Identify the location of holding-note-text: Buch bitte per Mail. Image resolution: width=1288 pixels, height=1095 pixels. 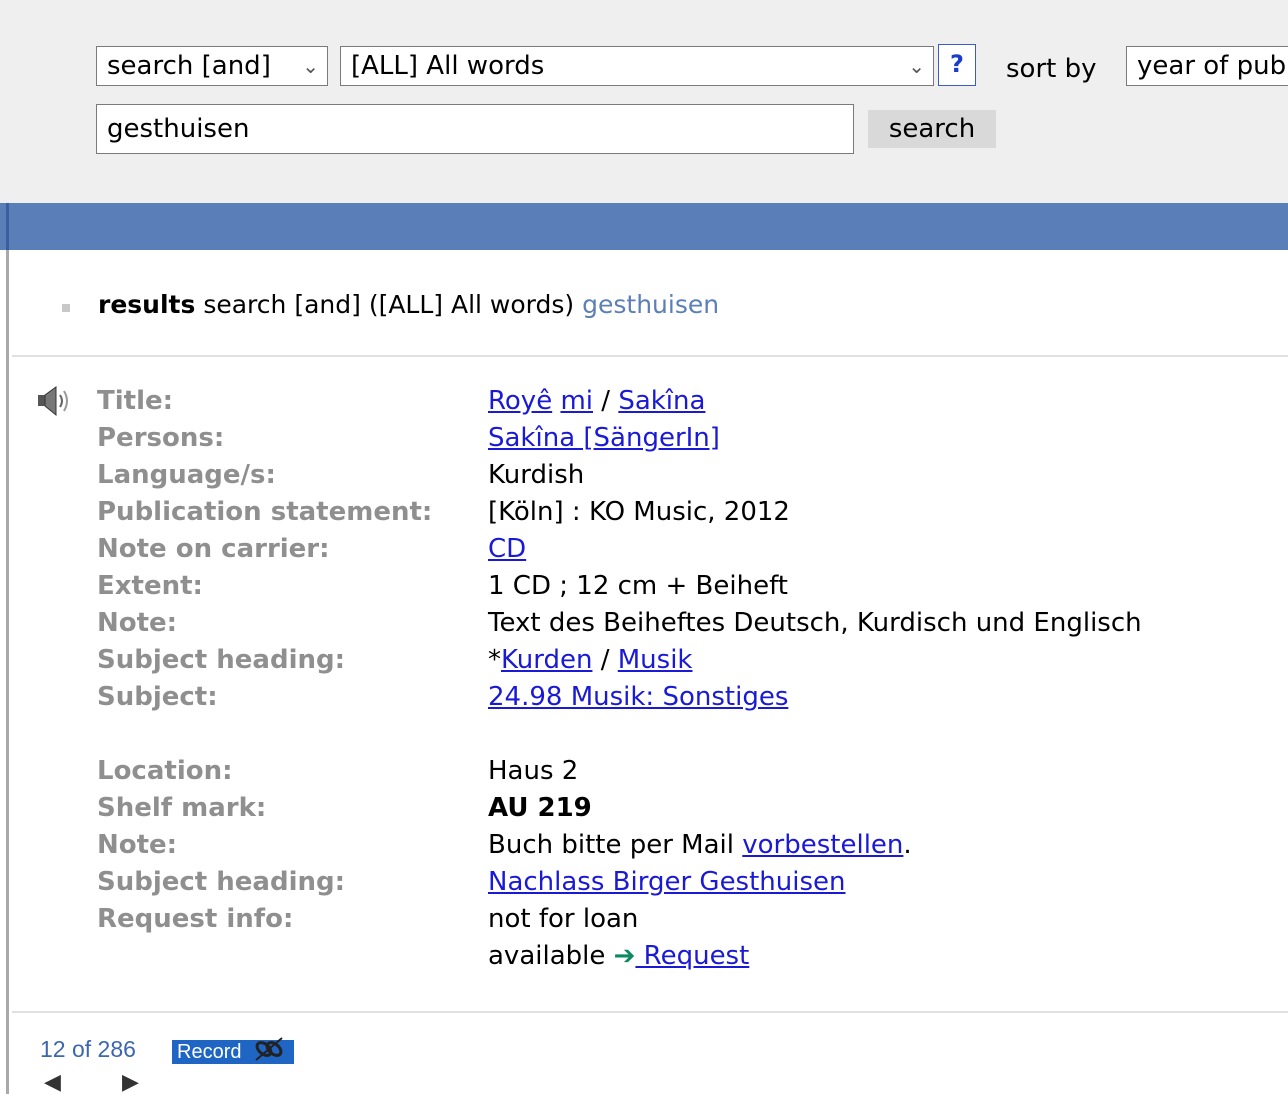
(615, 845).